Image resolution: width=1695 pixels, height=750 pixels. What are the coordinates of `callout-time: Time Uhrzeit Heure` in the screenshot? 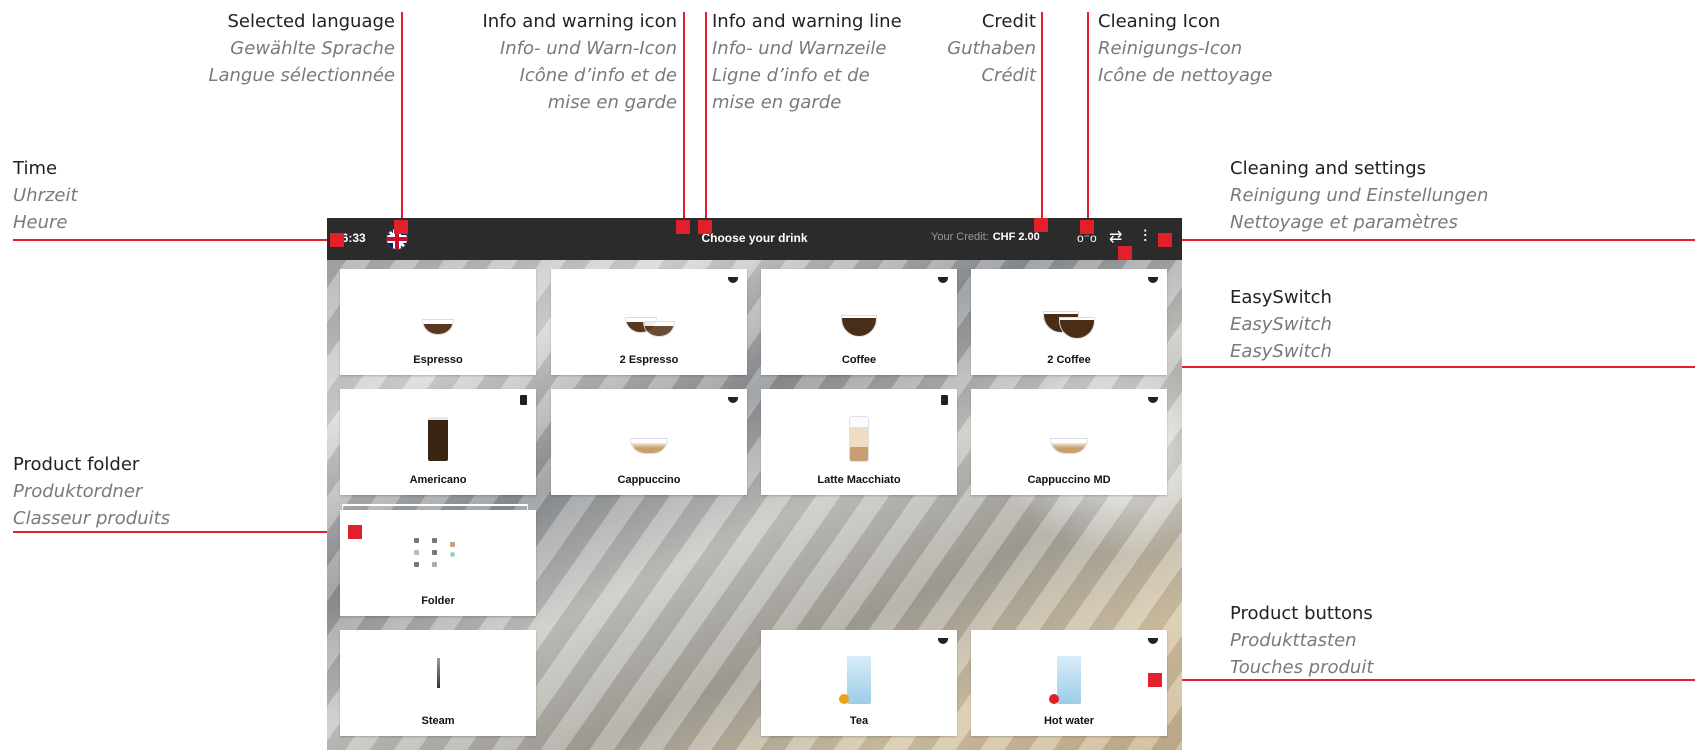 It's located at (45, 195).